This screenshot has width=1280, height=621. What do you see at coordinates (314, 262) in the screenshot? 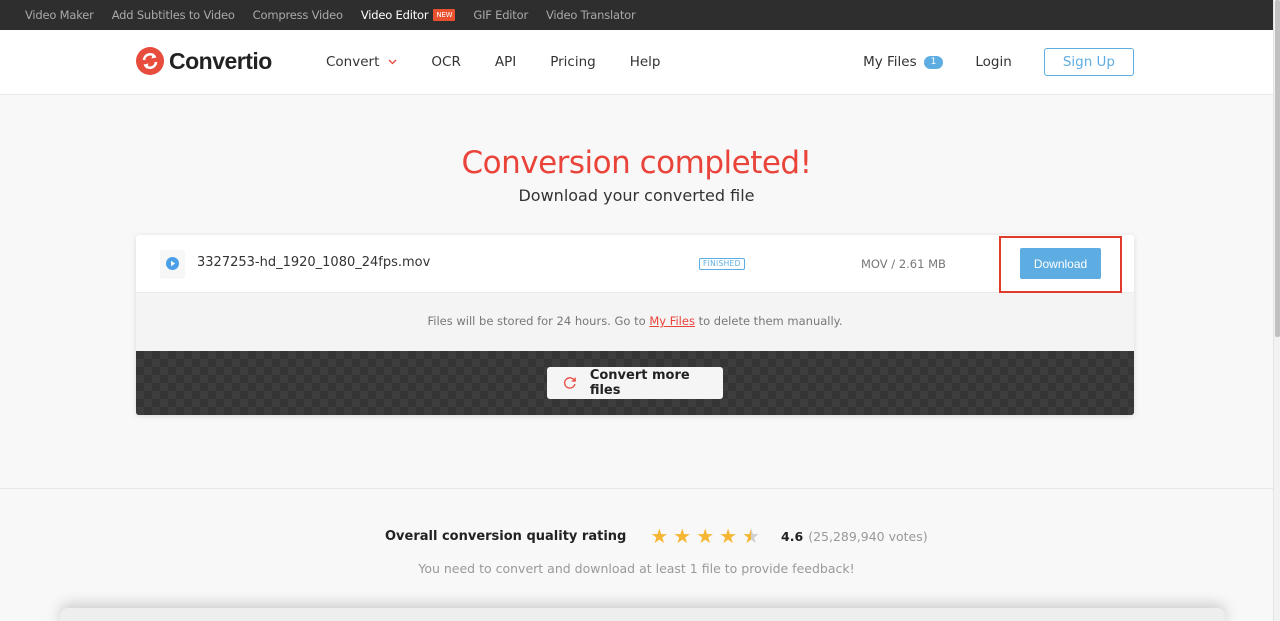
I see `file-name: 3327253-hd_1920_1080_24fps.mov` at bounding box center [314, 262].